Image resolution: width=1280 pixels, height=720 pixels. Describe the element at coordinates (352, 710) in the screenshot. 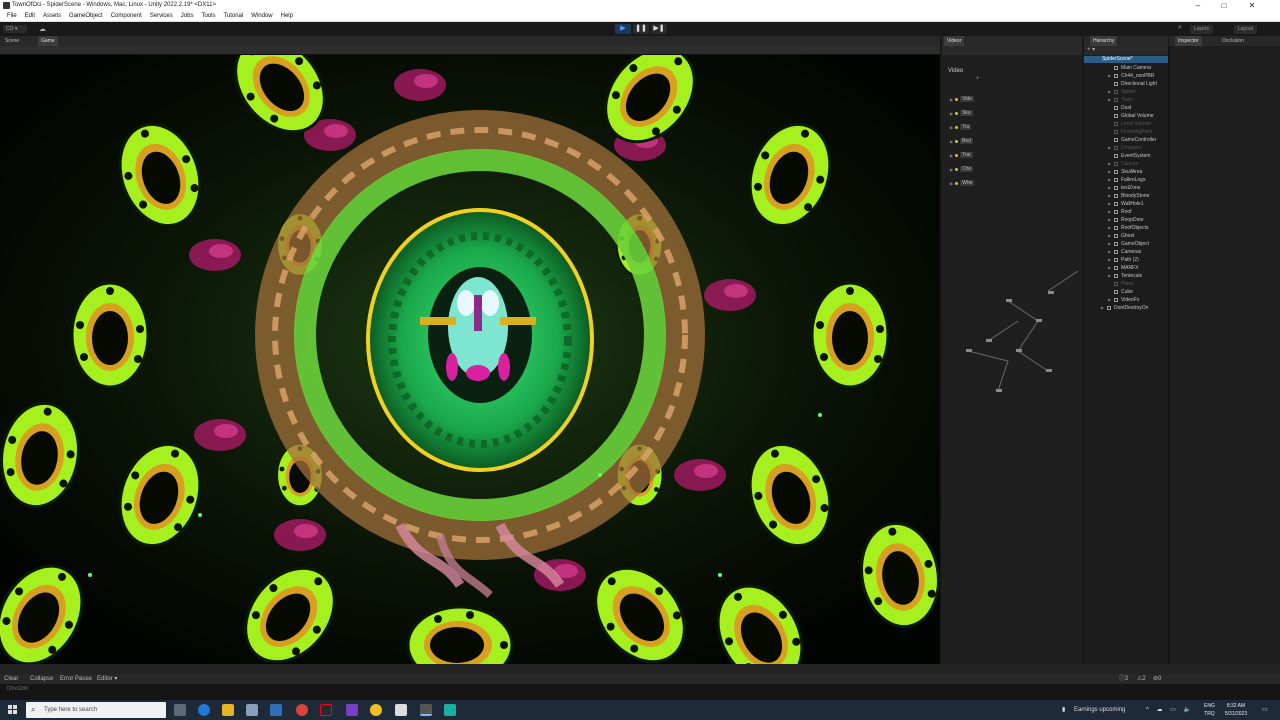

I see `visual-studio-icon` at that location.